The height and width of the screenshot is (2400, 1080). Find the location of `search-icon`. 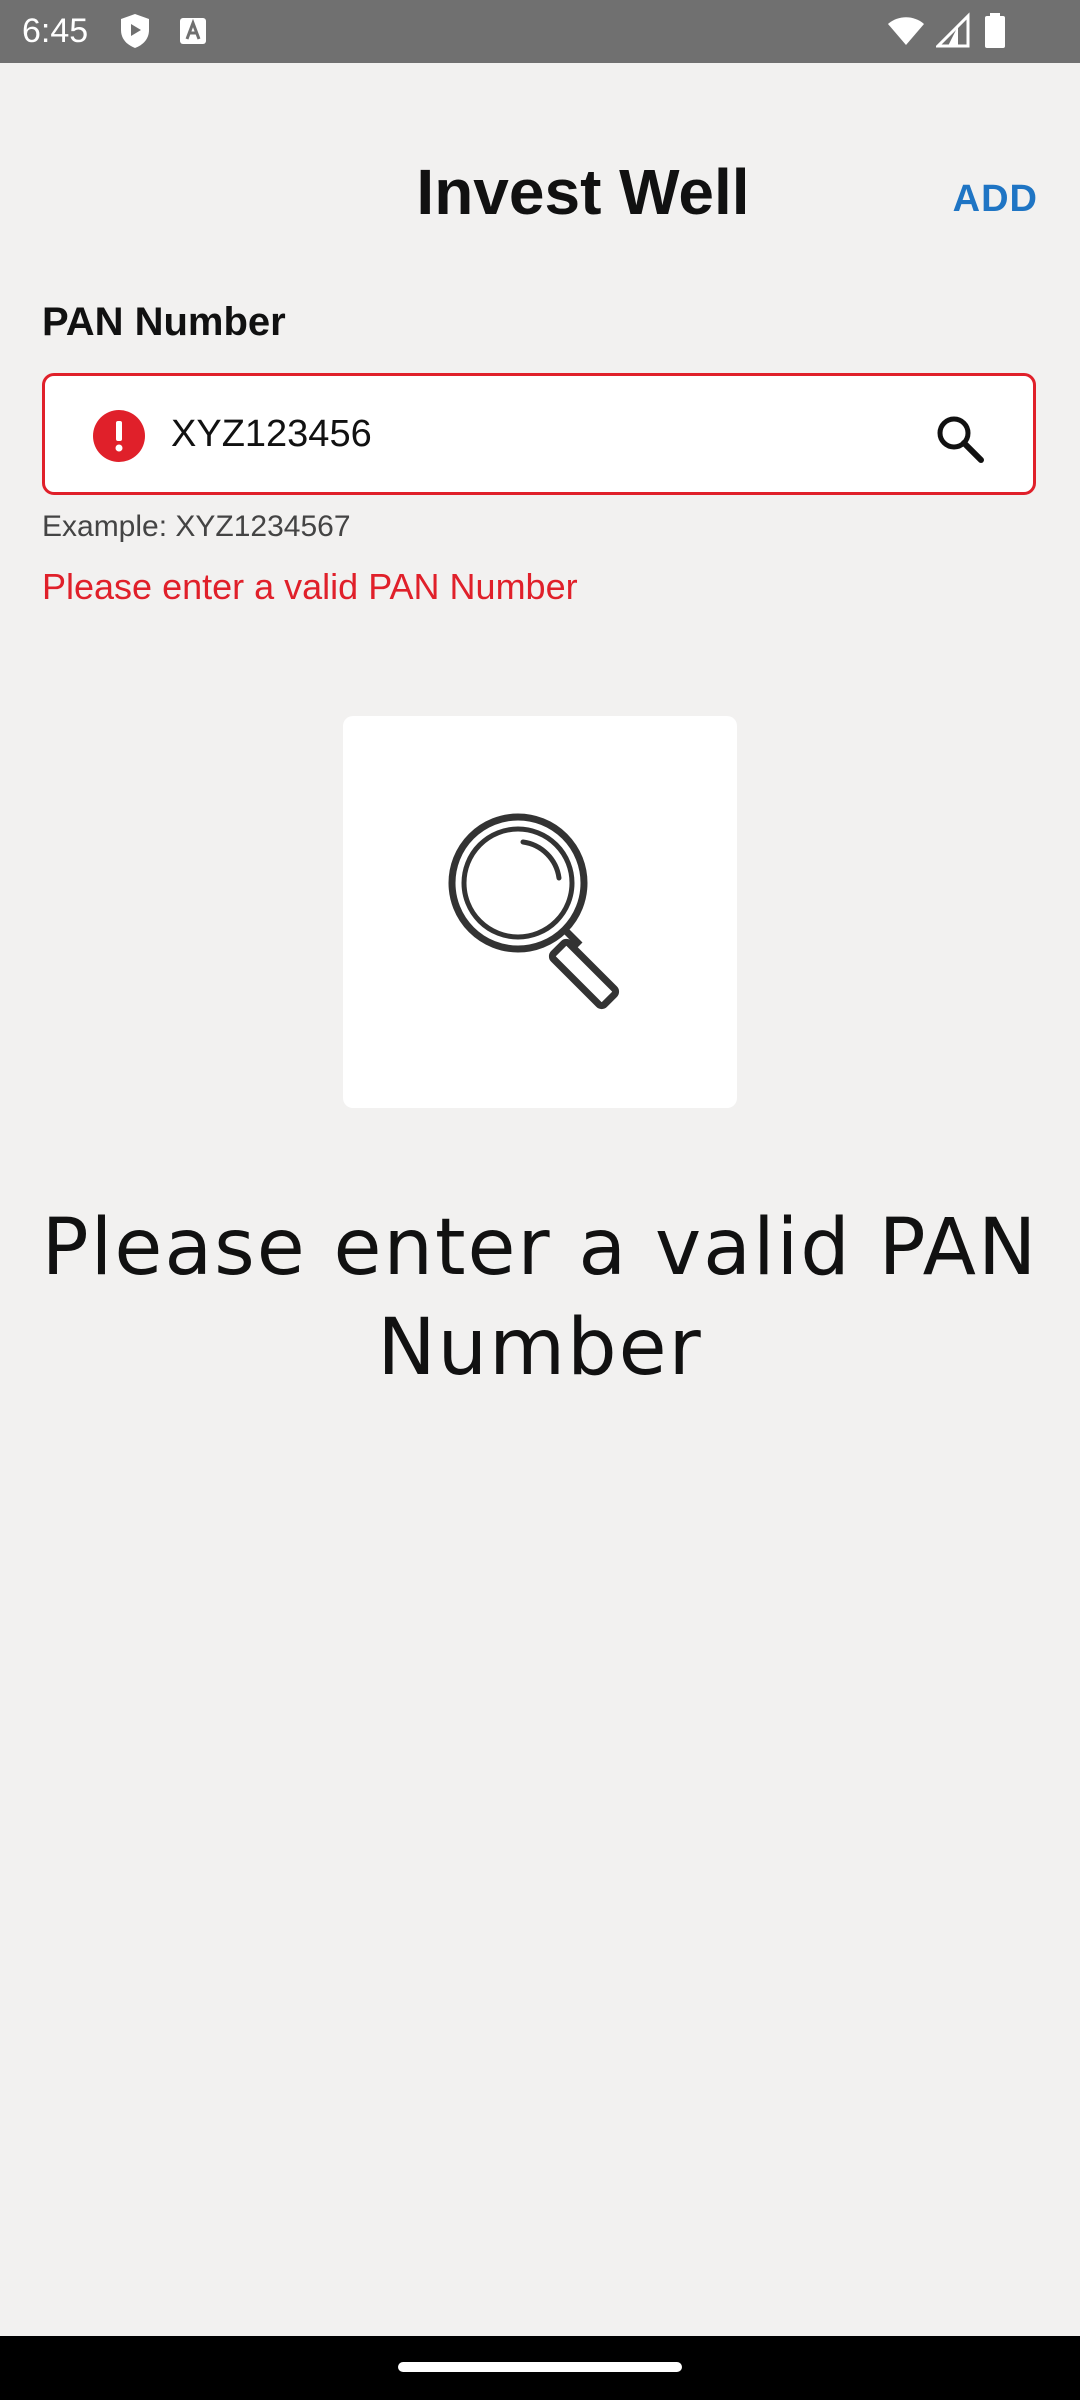

search-icon is located at coordinates (960, 439).